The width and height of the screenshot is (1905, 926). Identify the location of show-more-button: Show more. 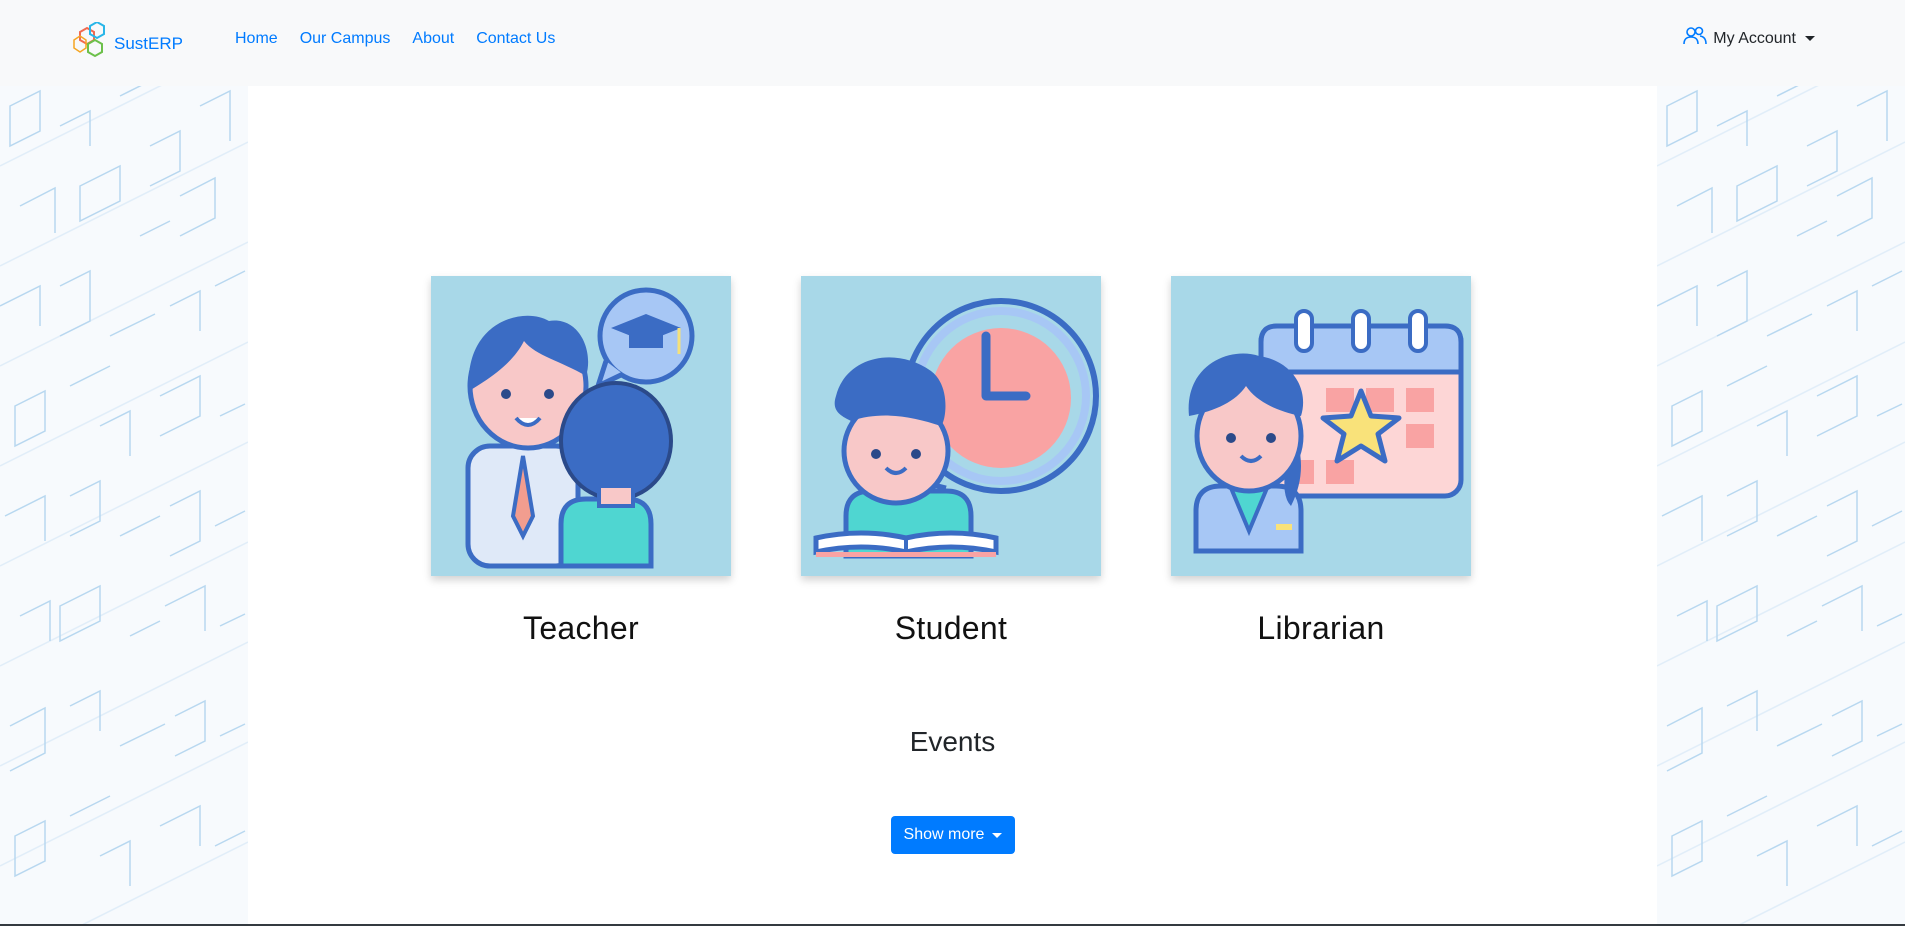
(953, 835).